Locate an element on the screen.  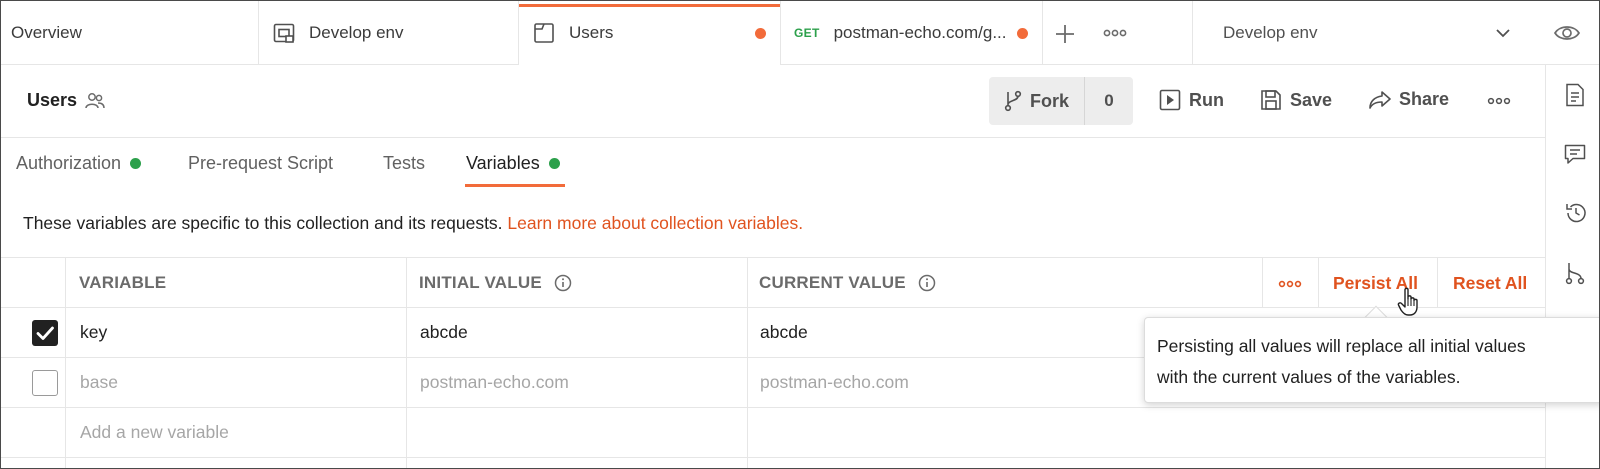
header-initial-value: INITIAL VALUE is located at coordinates (495, 283).